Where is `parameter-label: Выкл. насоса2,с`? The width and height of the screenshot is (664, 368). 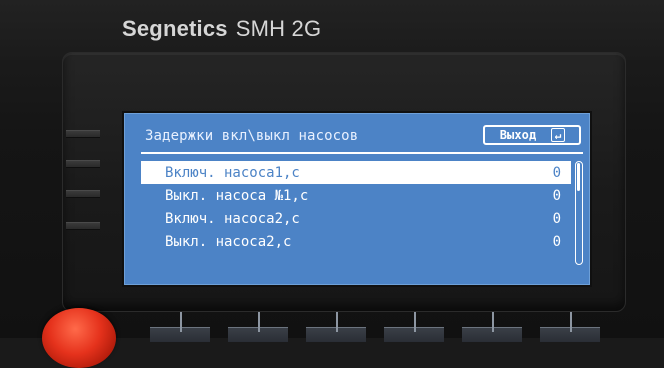 parameter-label: Выкл. насоса2,с is located at coordinates (228, 241).